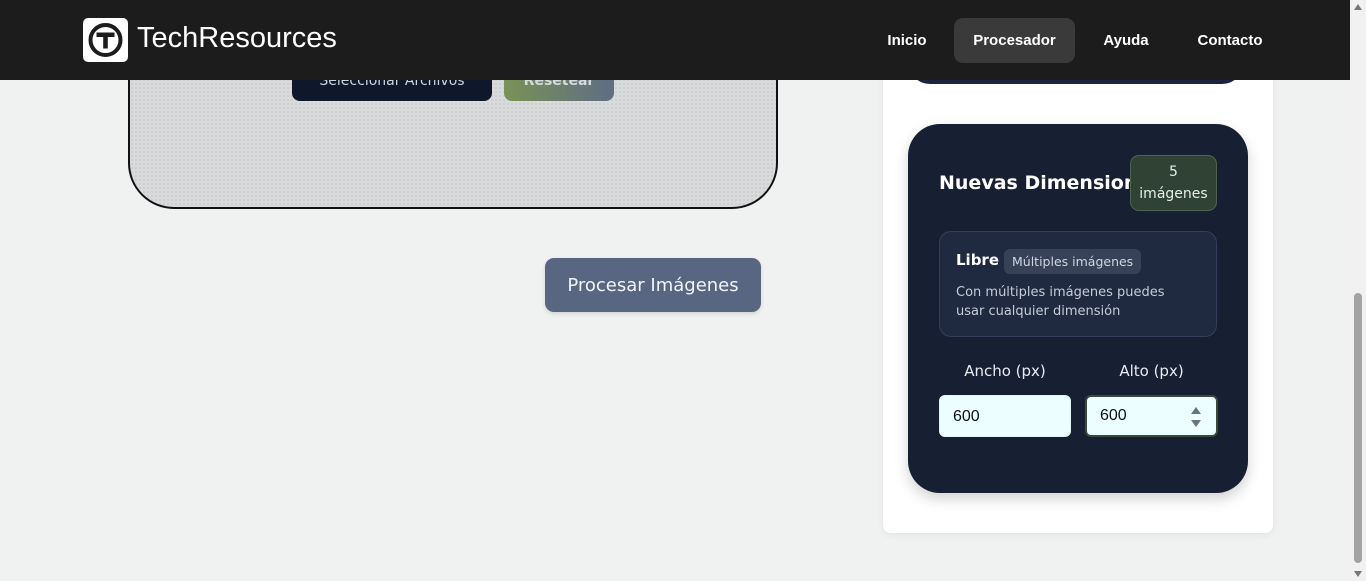  What do you see at coordinates (653, 285) in the screenshot?
I see `process-images-button: Procesar Imágenes` at bounding box center [653, 285].